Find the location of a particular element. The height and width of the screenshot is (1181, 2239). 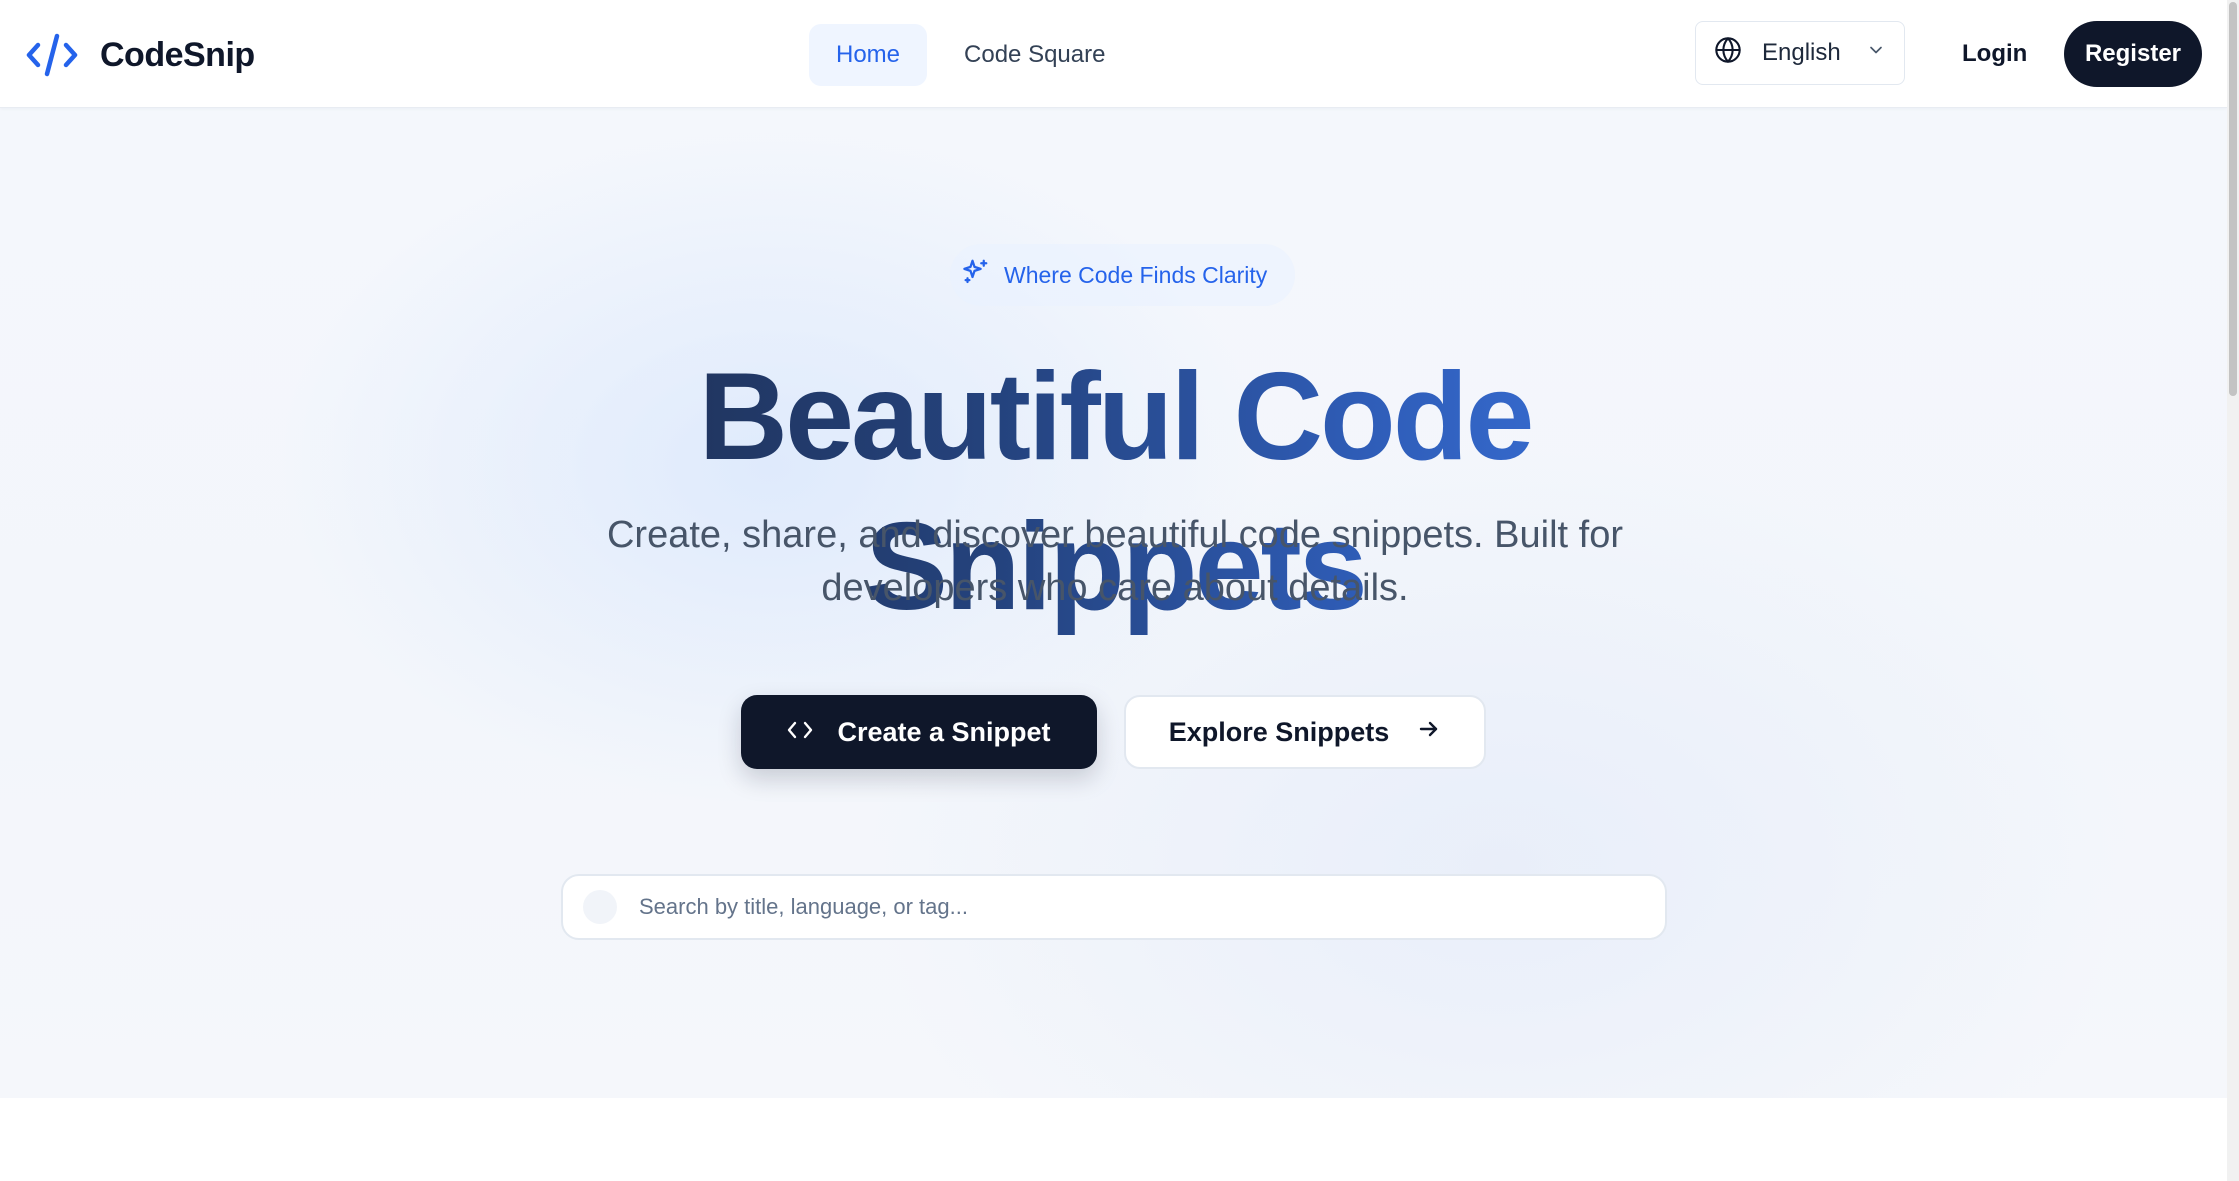

language-select-value: English is located at coordinates (1801, 52).